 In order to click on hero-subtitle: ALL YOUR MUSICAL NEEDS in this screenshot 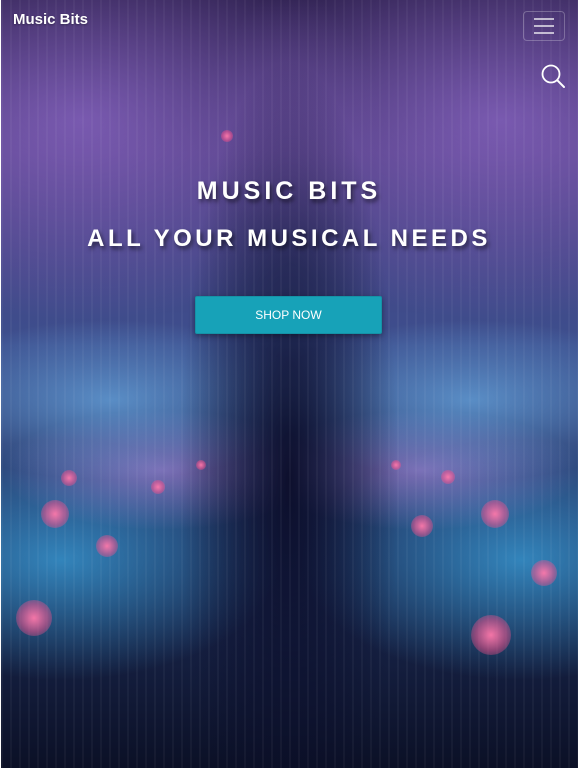, I will do `click(289, 238)`.